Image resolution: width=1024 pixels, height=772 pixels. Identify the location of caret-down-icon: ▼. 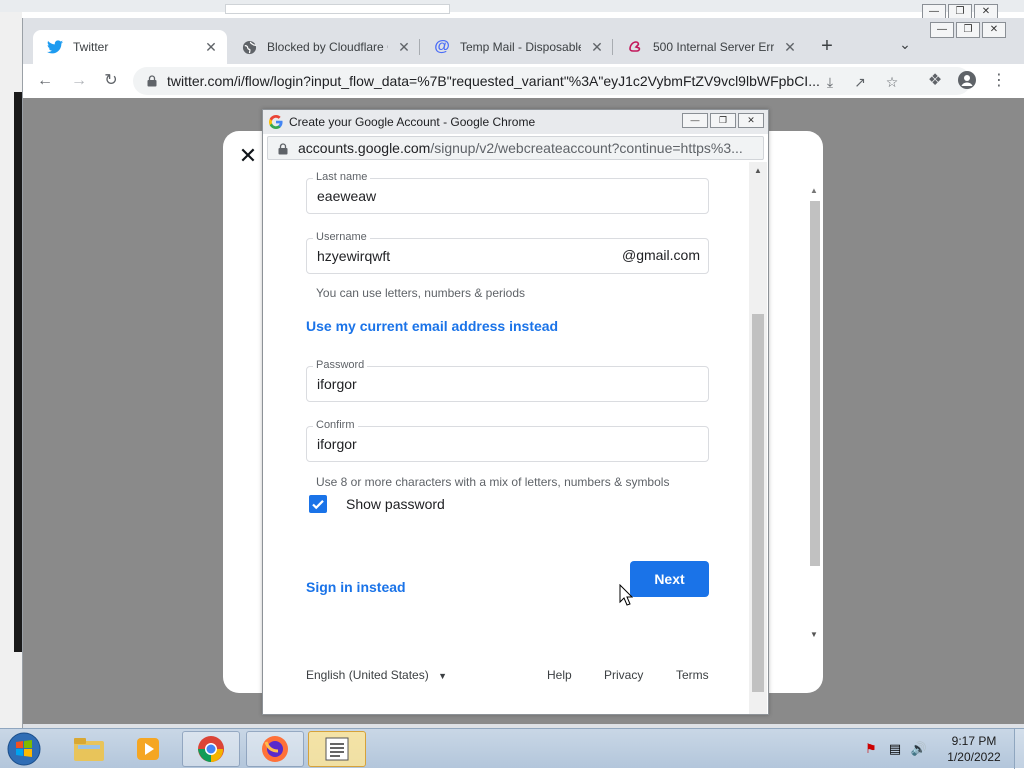
(442, 676).